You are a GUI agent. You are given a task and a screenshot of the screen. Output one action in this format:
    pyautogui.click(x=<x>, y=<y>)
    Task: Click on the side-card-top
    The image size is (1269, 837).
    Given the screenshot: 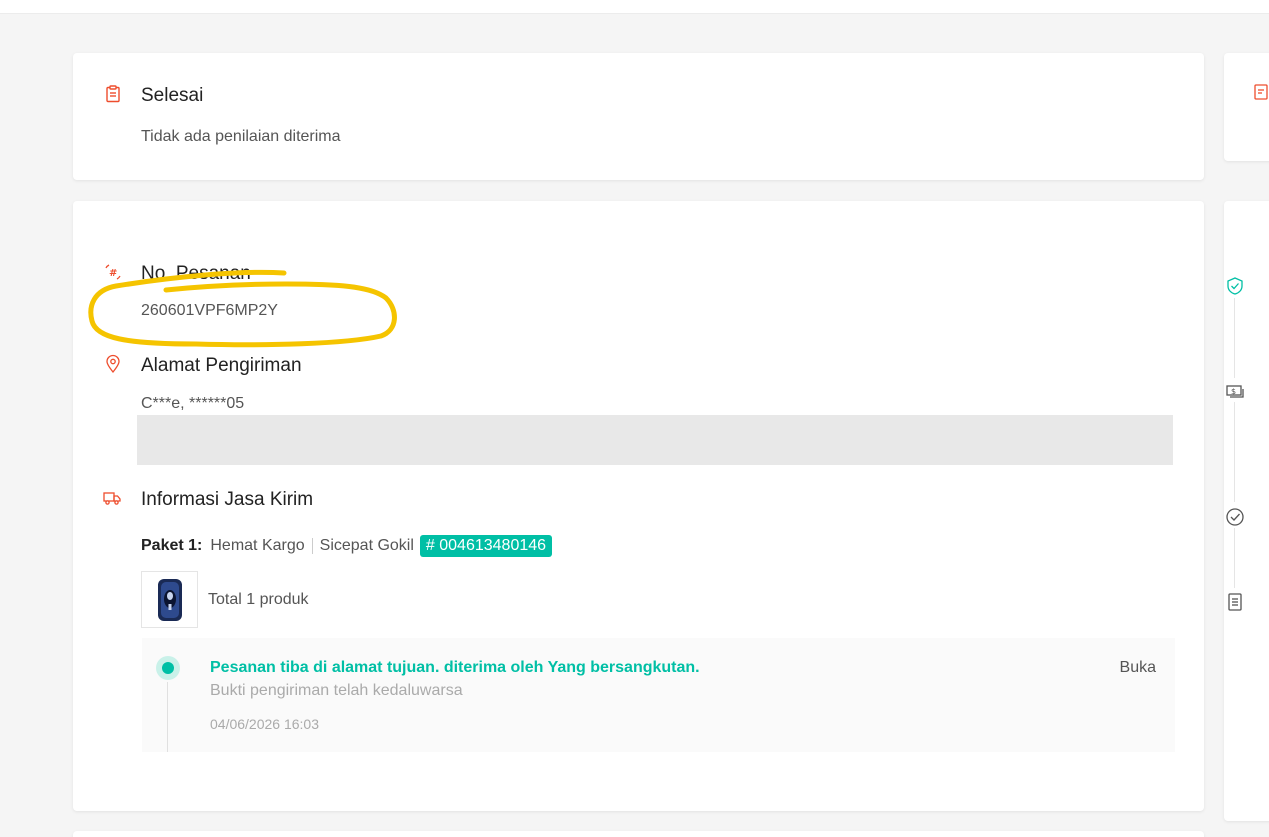 What is the action you would take?
    pyautogui.click(x=1246, y=107)
    